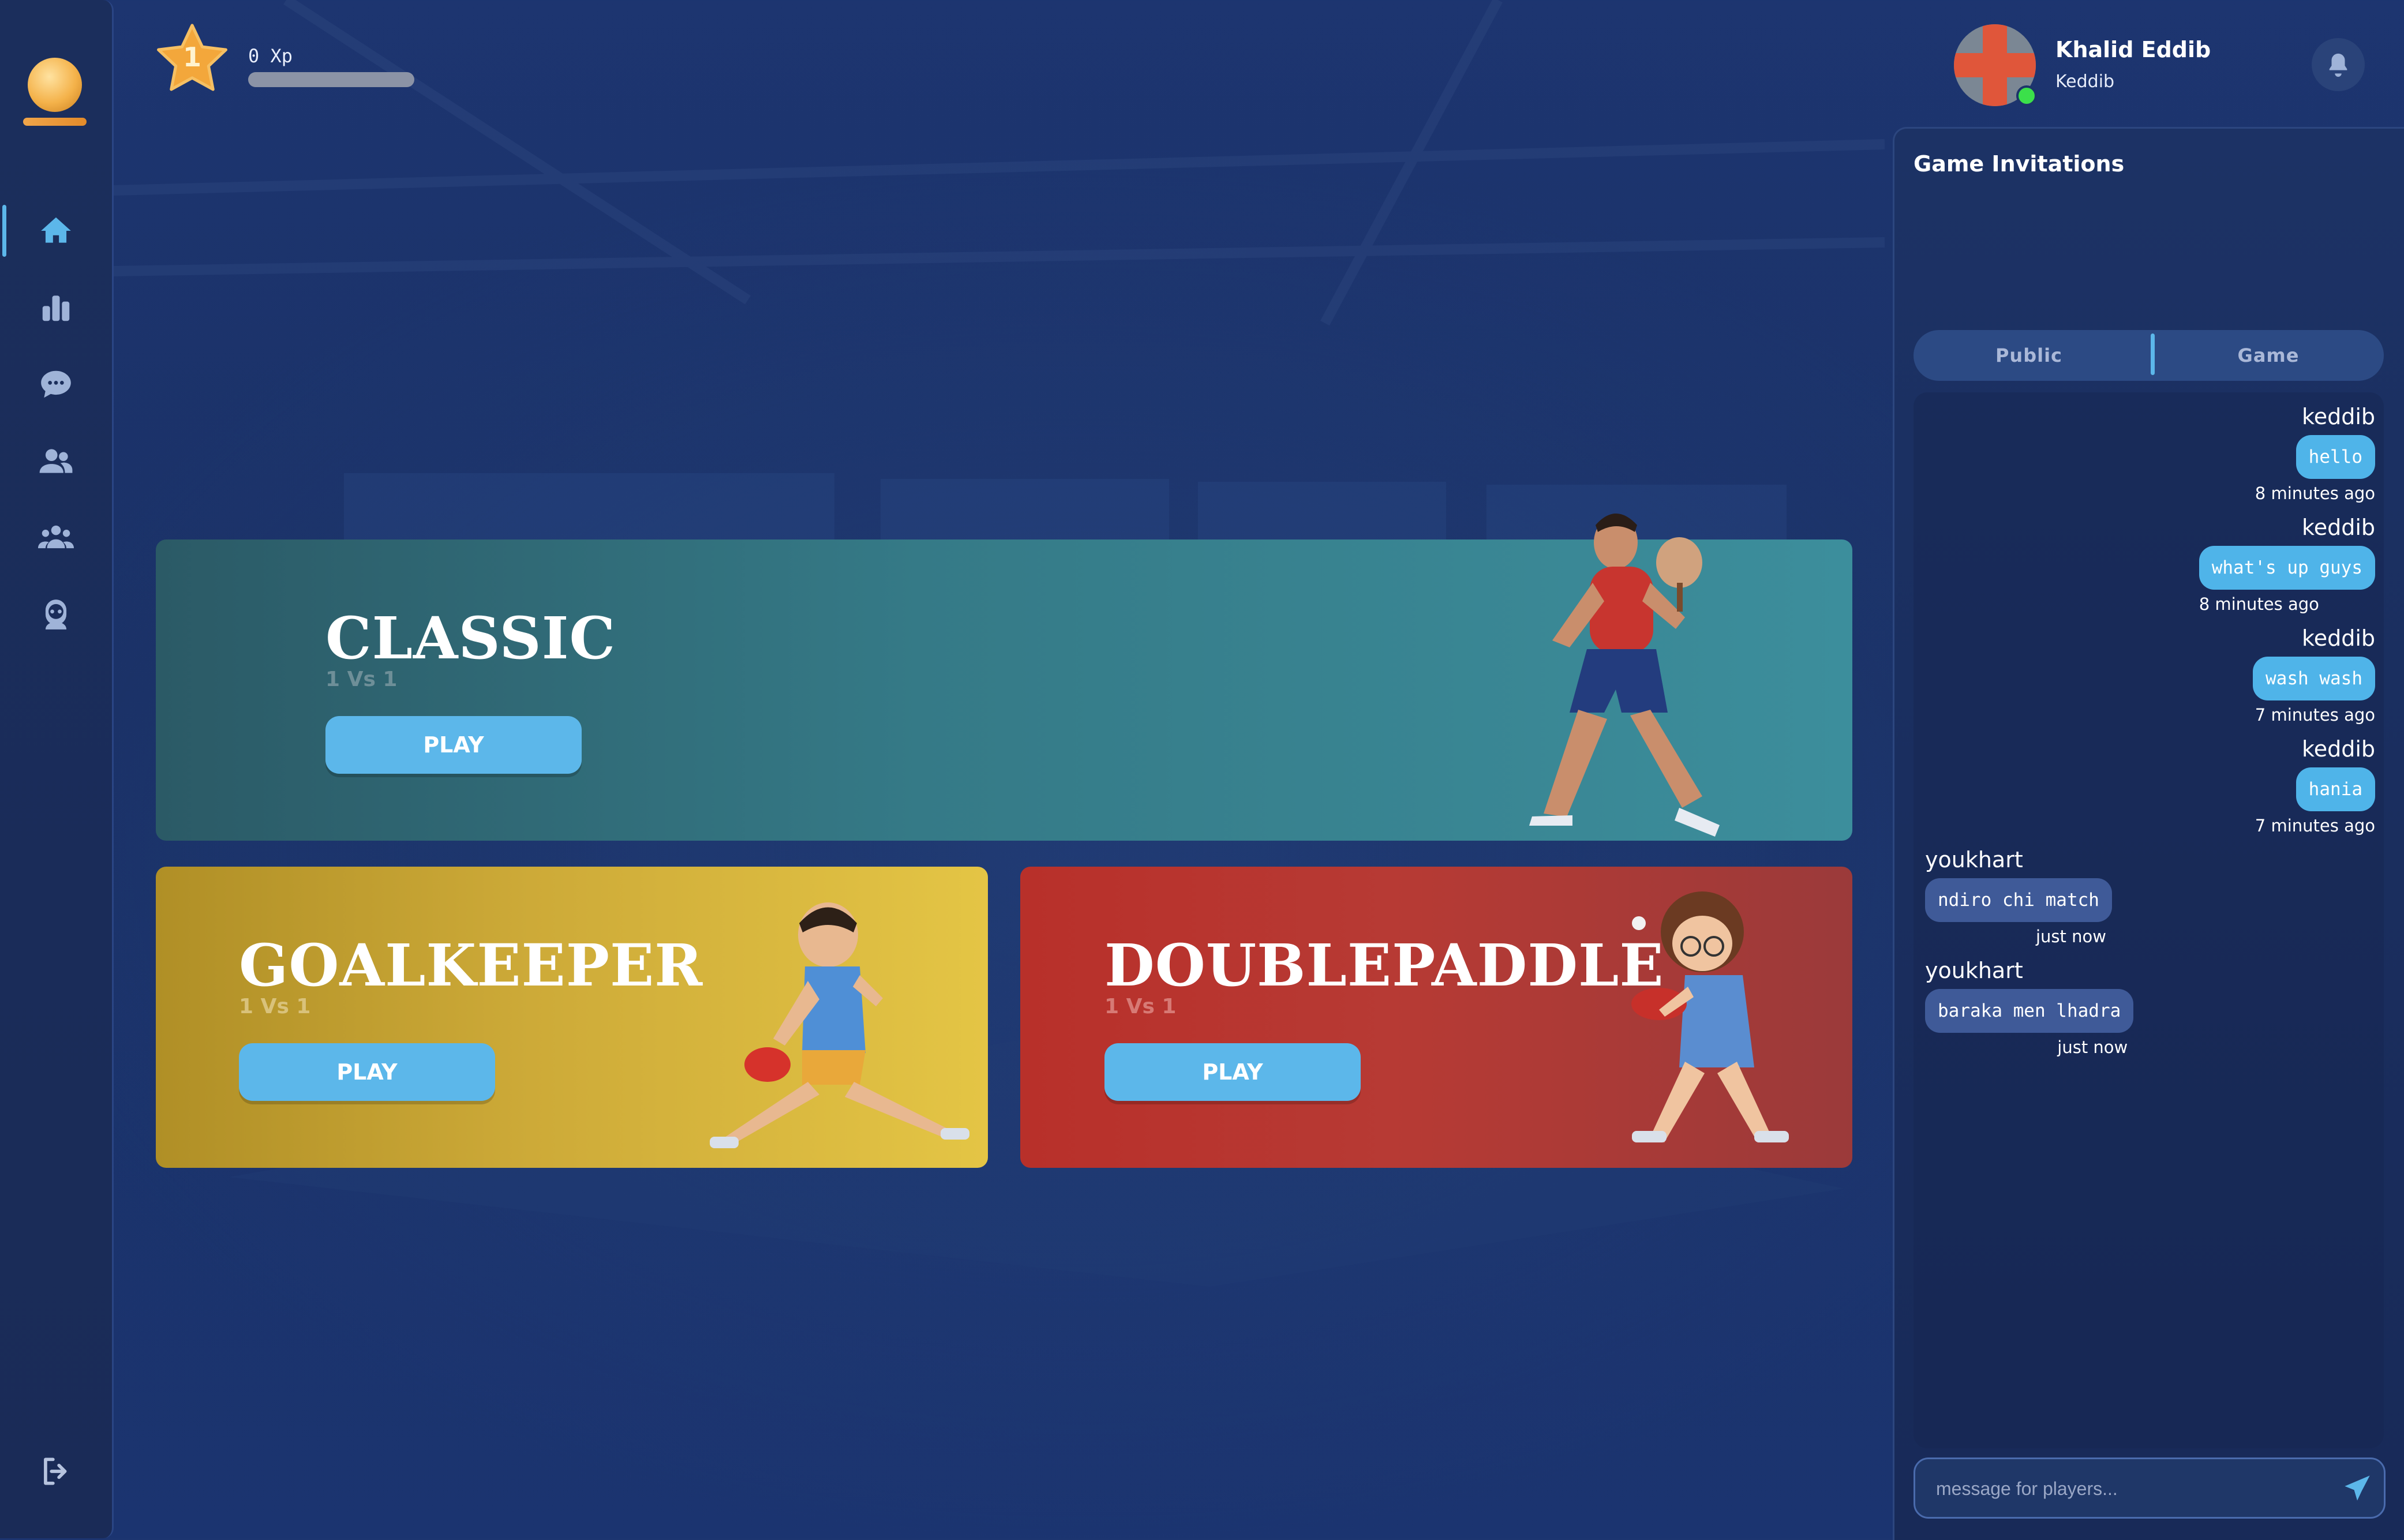 Image resolution: width=2404 pixels, height=1540 pixels. Describe the element at coordinates (361, 680) in the screenshot. I see `classic-subtitle: 1 Vs 1` at that location.